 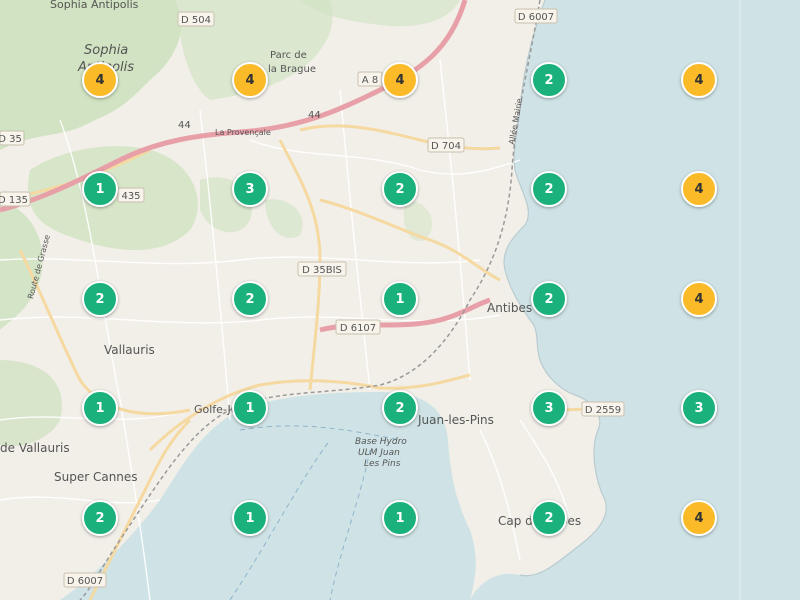 I want to click on road-shield: D 35BIS, so click(x=322, y=269).